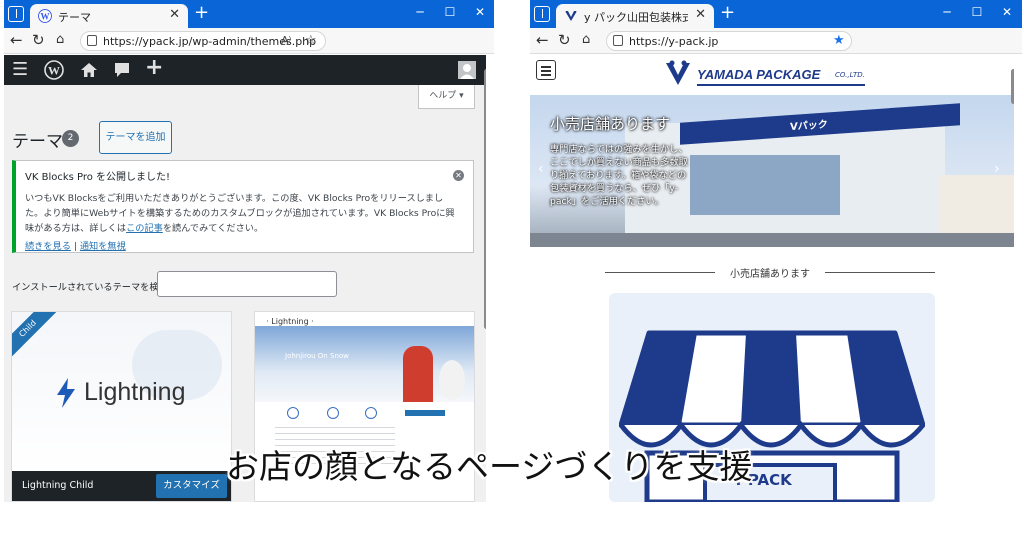  Describe the element at coordinates (467, 70) in the screenshot. I see `user-avatar-icon` at that location.